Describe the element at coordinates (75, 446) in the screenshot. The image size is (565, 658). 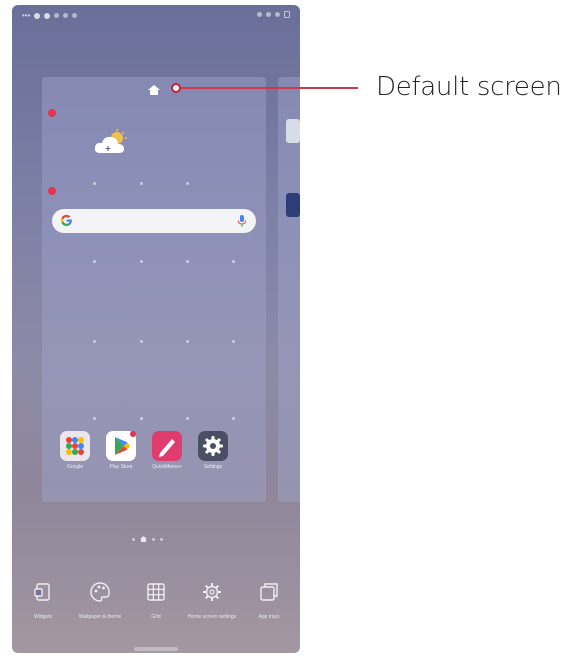
I see `google-folder-icon` at that location.